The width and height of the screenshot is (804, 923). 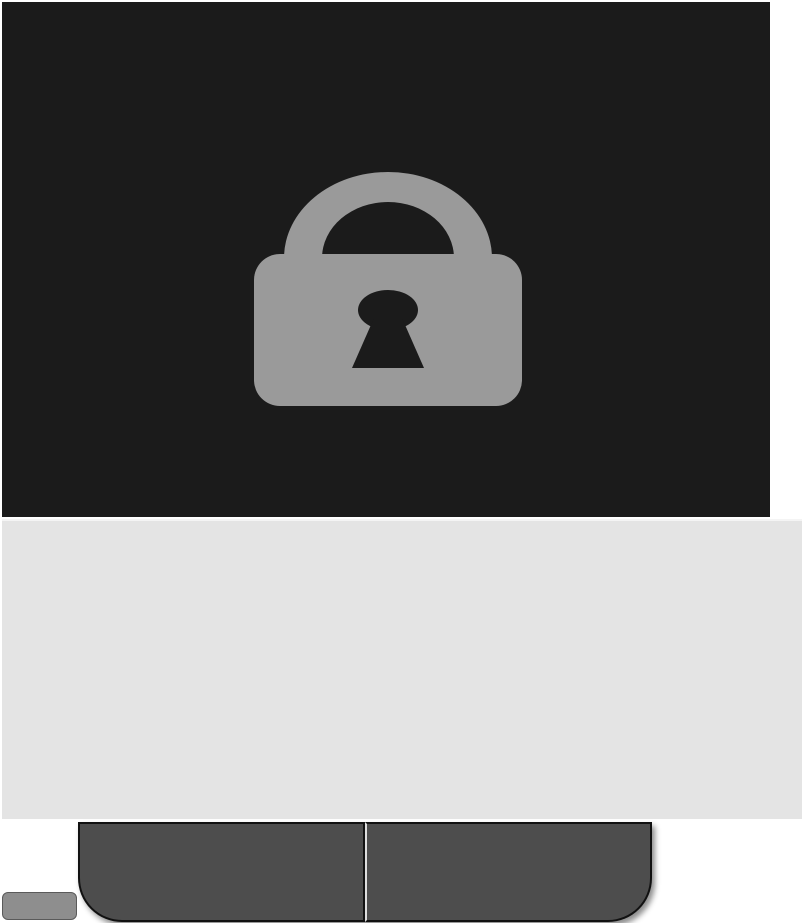 What do you see at coordinates (39, 906) in the screenshot?
I see `corner-tab-button` at bounding box center [39, 906].